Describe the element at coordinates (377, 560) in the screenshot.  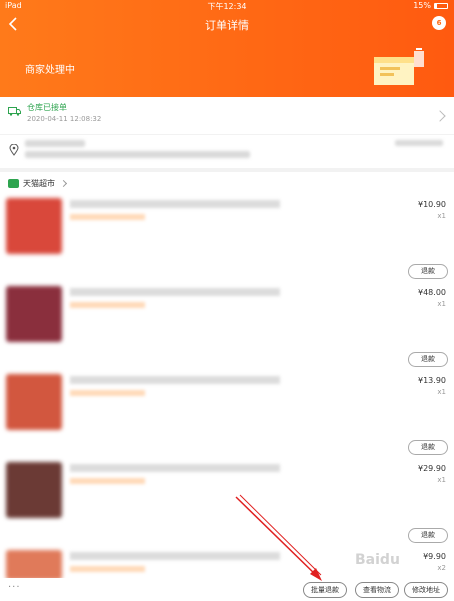
I see `watermark: Baidu` at that location.